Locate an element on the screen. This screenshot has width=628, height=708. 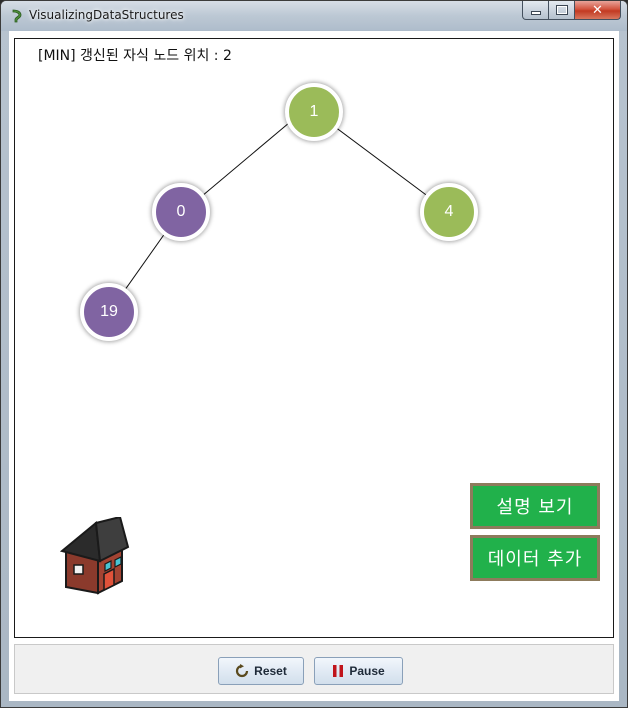
tree-node: 0 is located at coordinates (181, 212).